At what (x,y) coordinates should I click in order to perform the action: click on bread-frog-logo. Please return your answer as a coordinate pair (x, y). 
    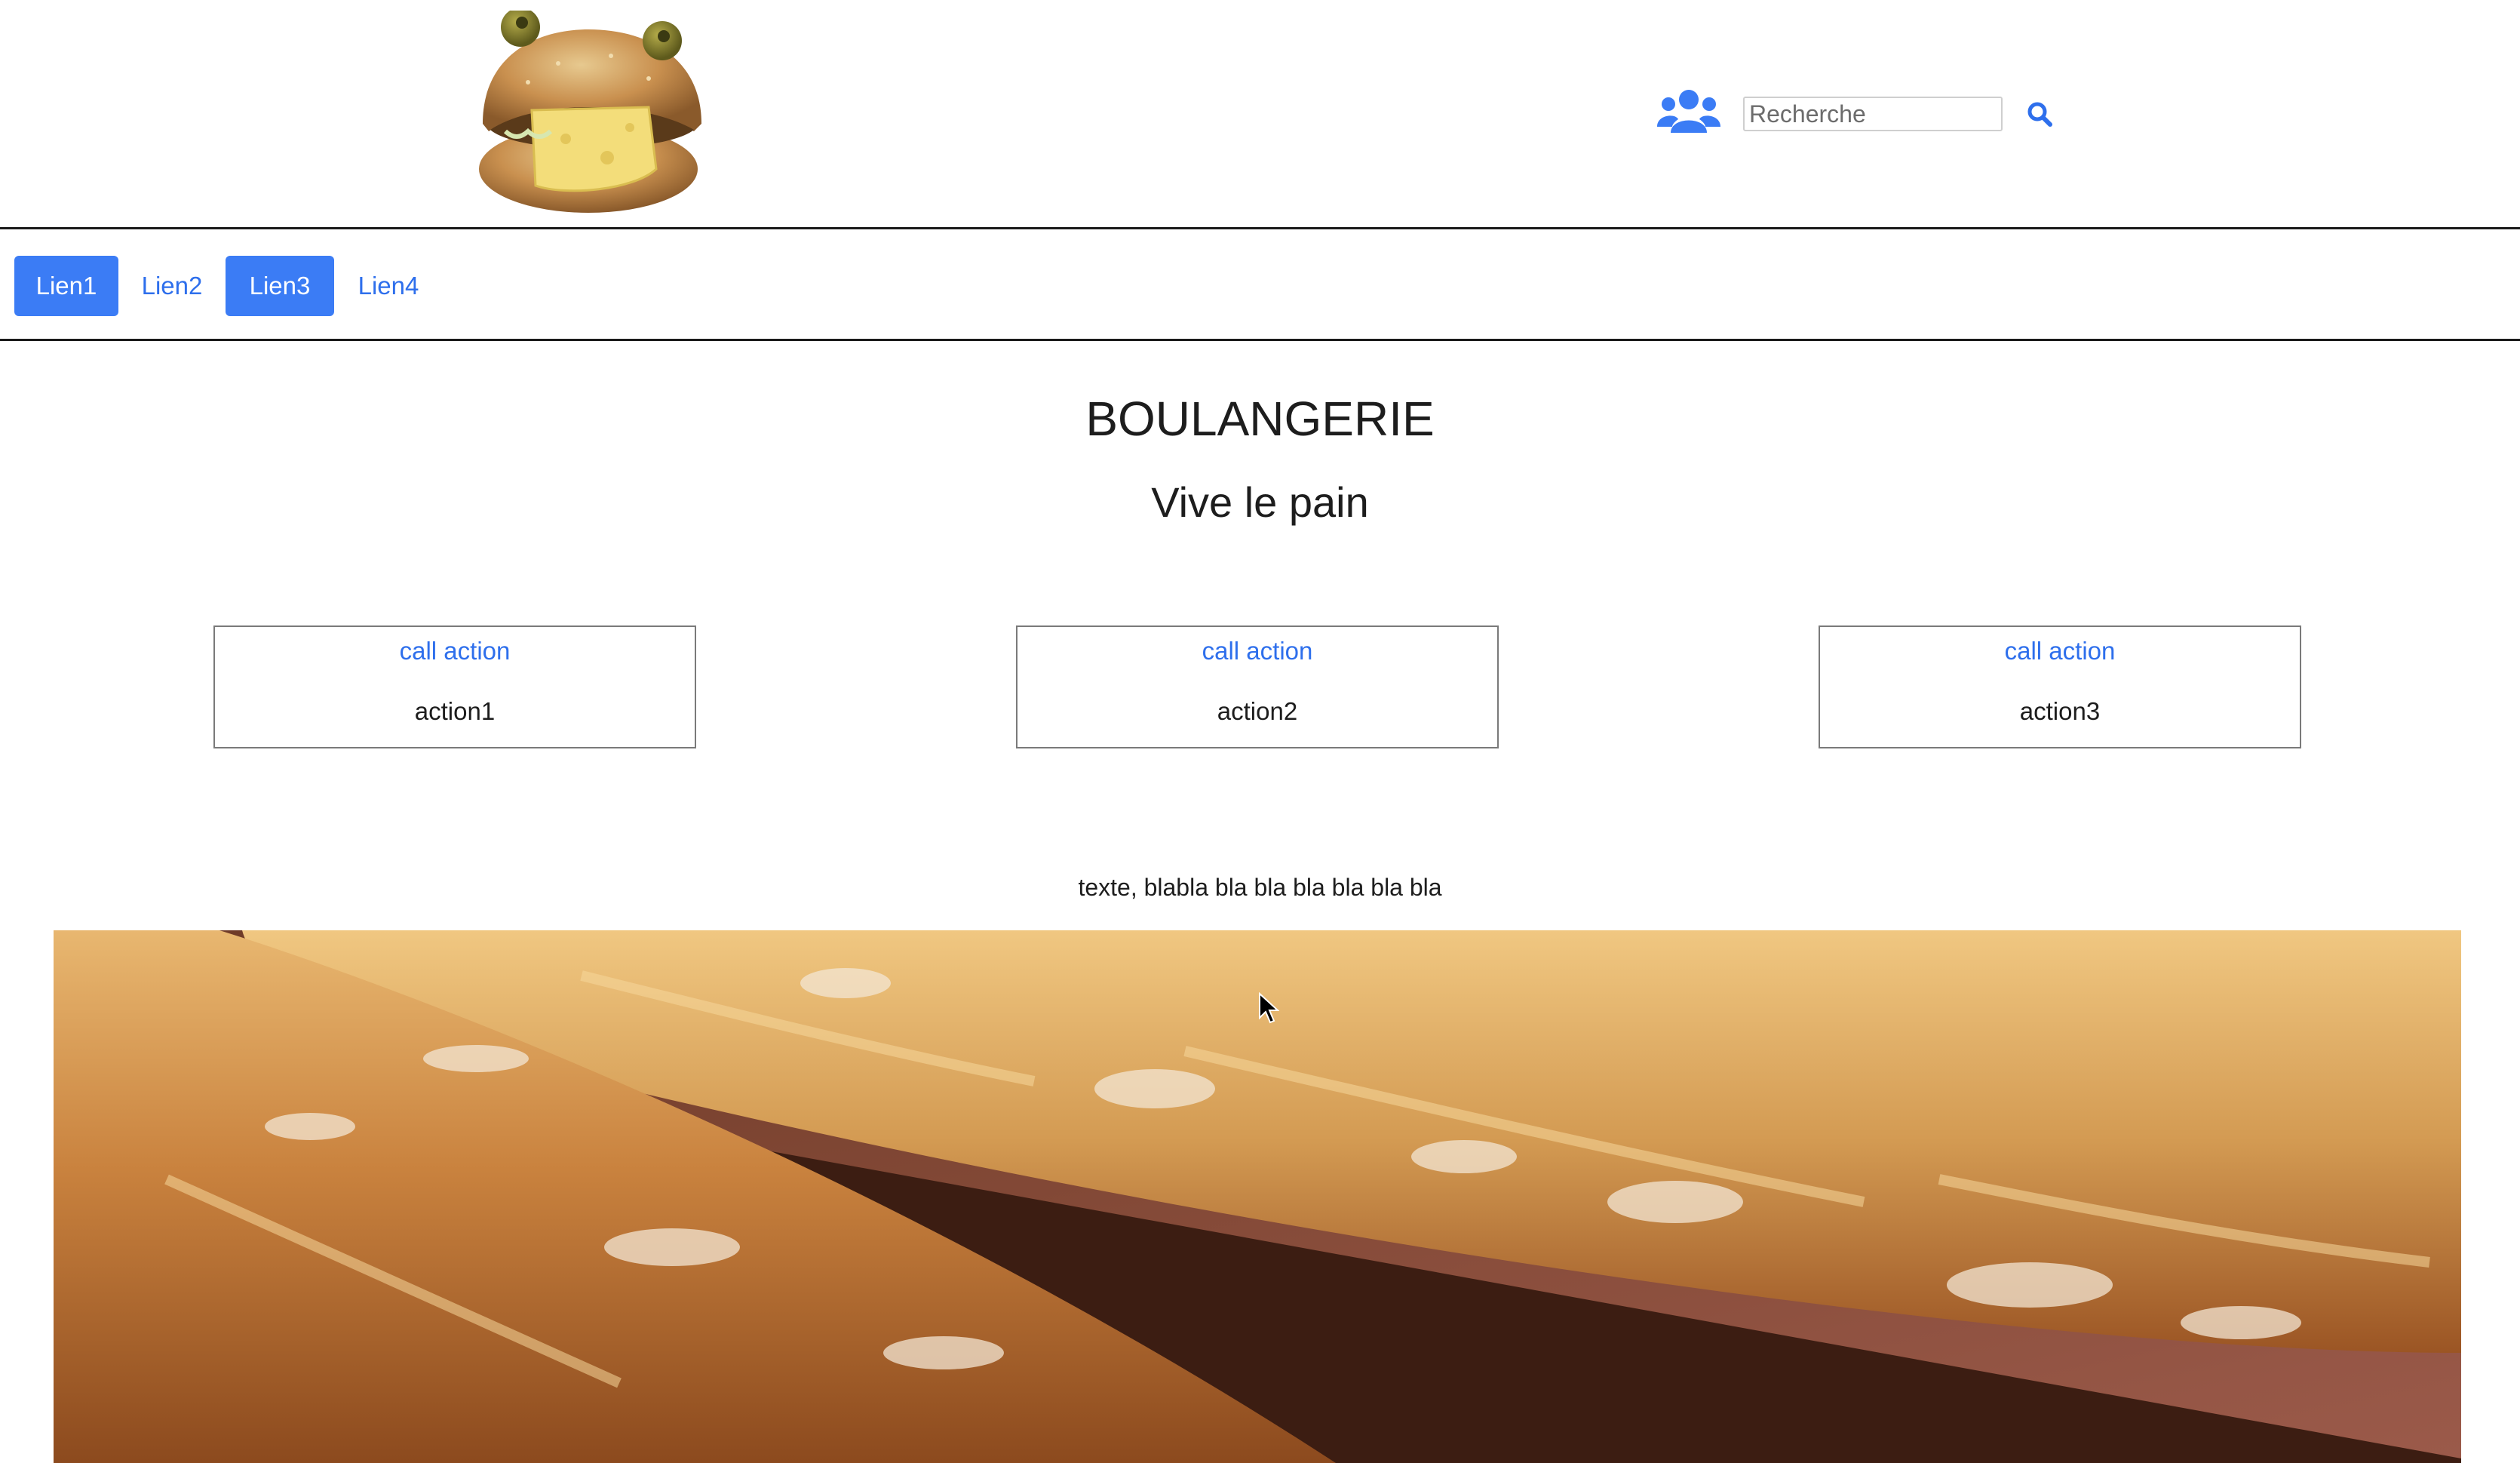
    Looking at the image, I should click on (592, 113).